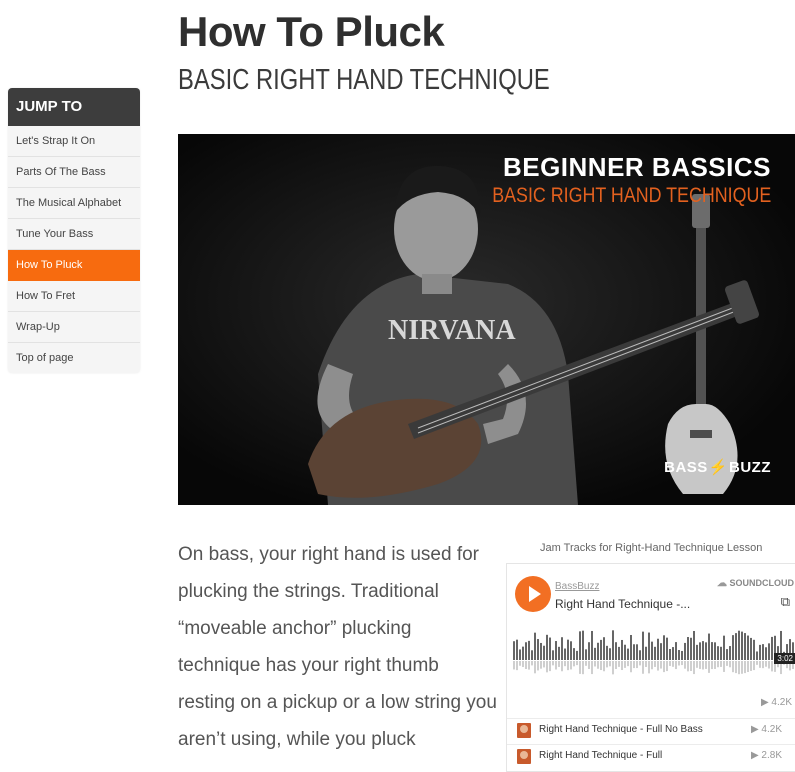 The image size is (795, 772). What do you see at coordinates (750, 467) in the screenshot?
I see `logo-right: BUZZ` at bounding box center [750, 467].